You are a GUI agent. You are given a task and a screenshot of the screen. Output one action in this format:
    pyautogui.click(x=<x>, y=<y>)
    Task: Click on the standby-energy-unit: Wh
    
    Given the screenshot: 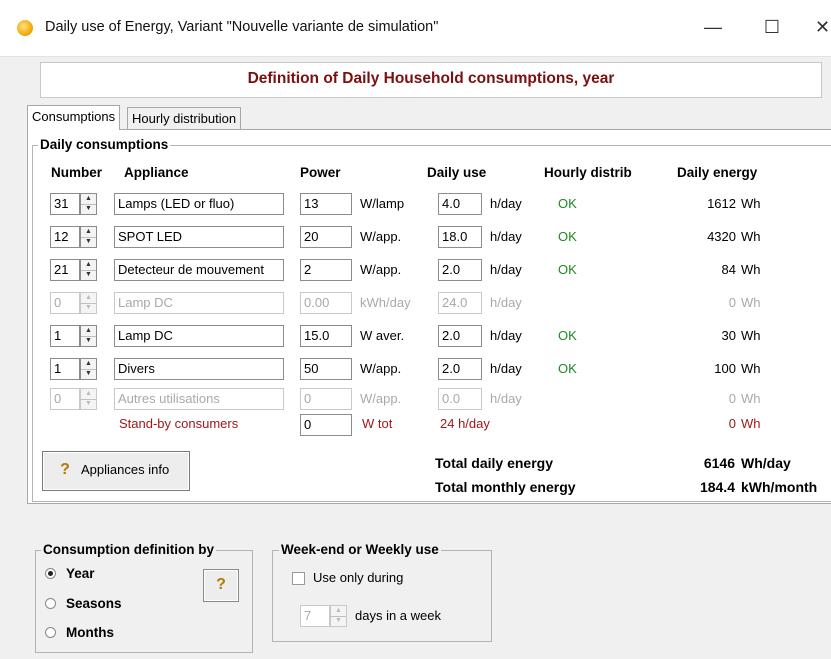 What is the action you would take?
    pyautogui.click(x=751, y=423)
    